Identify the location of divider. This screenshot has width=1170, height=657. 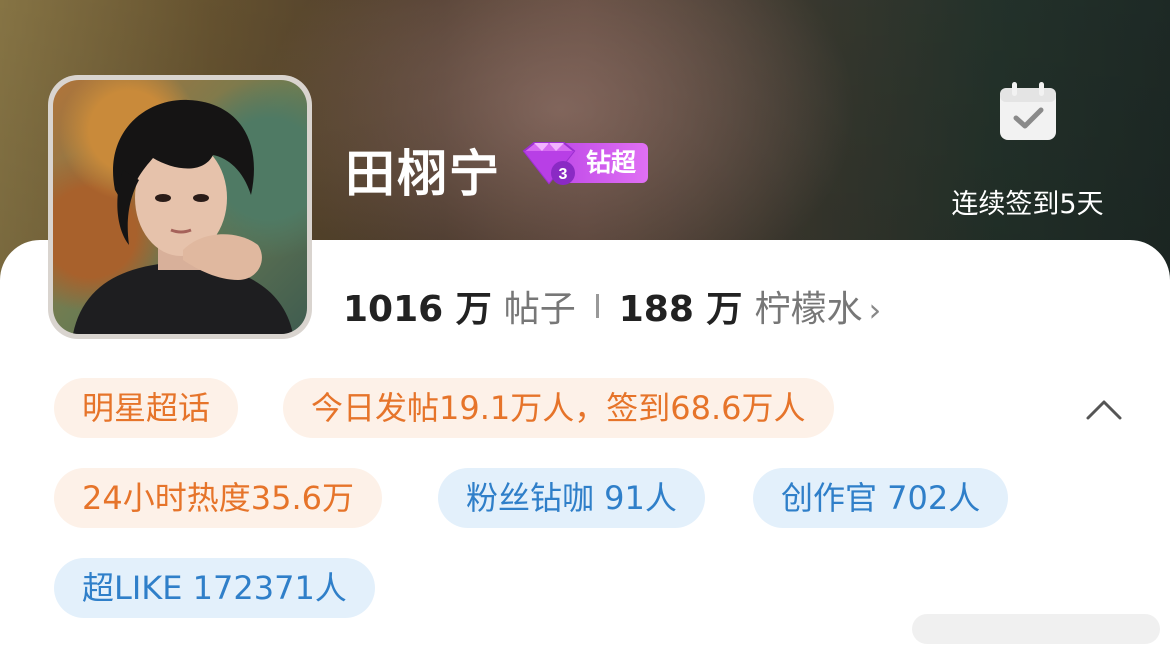
(597, 306).